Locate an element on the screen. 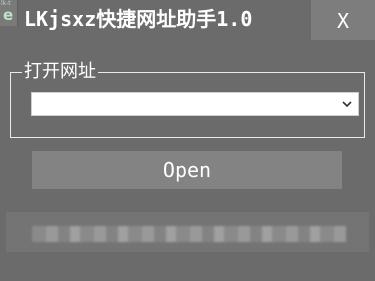  url-dropdown is located at coordinates (195, 104).